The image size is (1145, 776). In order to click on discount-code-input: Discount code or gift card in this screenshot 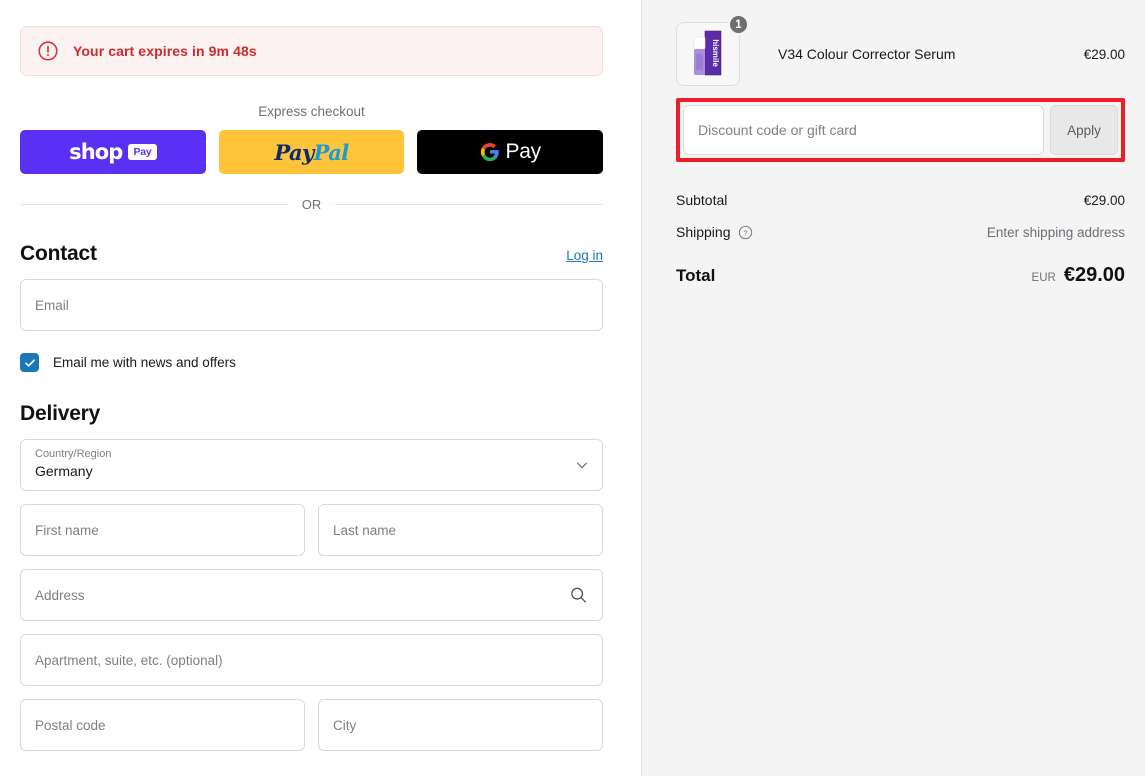, I will do `click(863, 130)`.